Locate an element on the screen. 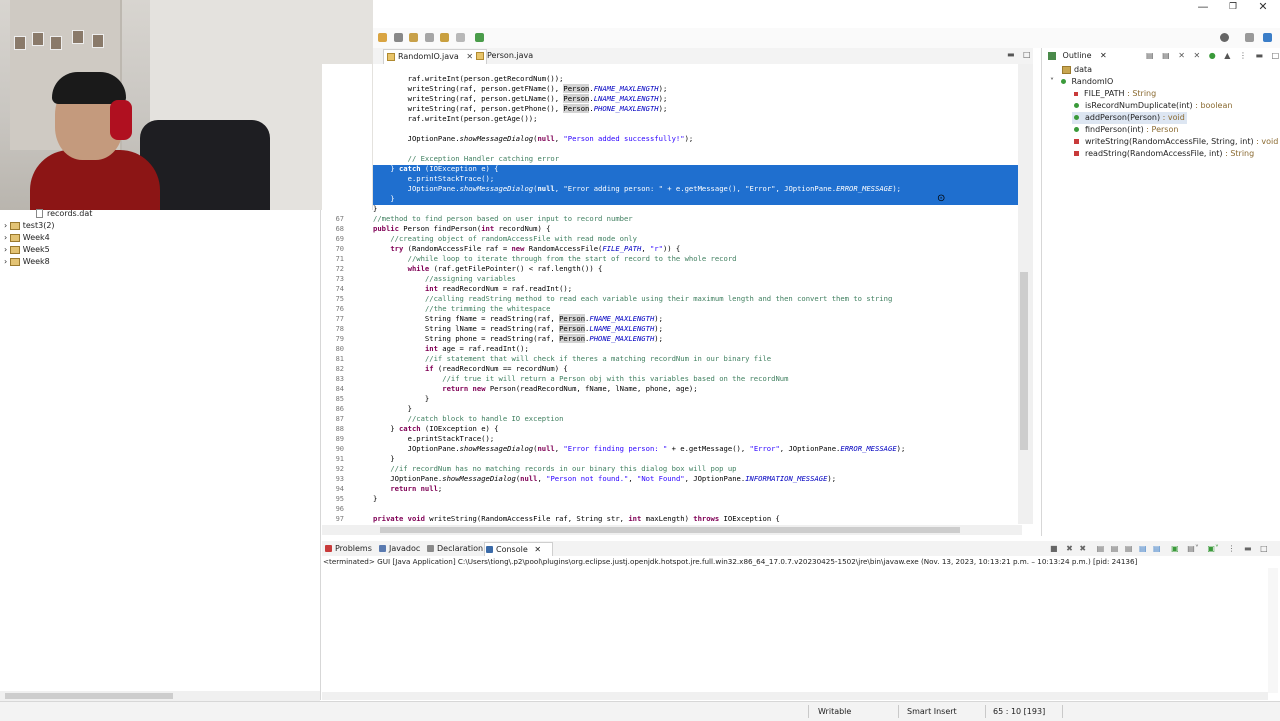  tab-javadoc: Javadoc is located at coordinates (399, 548).